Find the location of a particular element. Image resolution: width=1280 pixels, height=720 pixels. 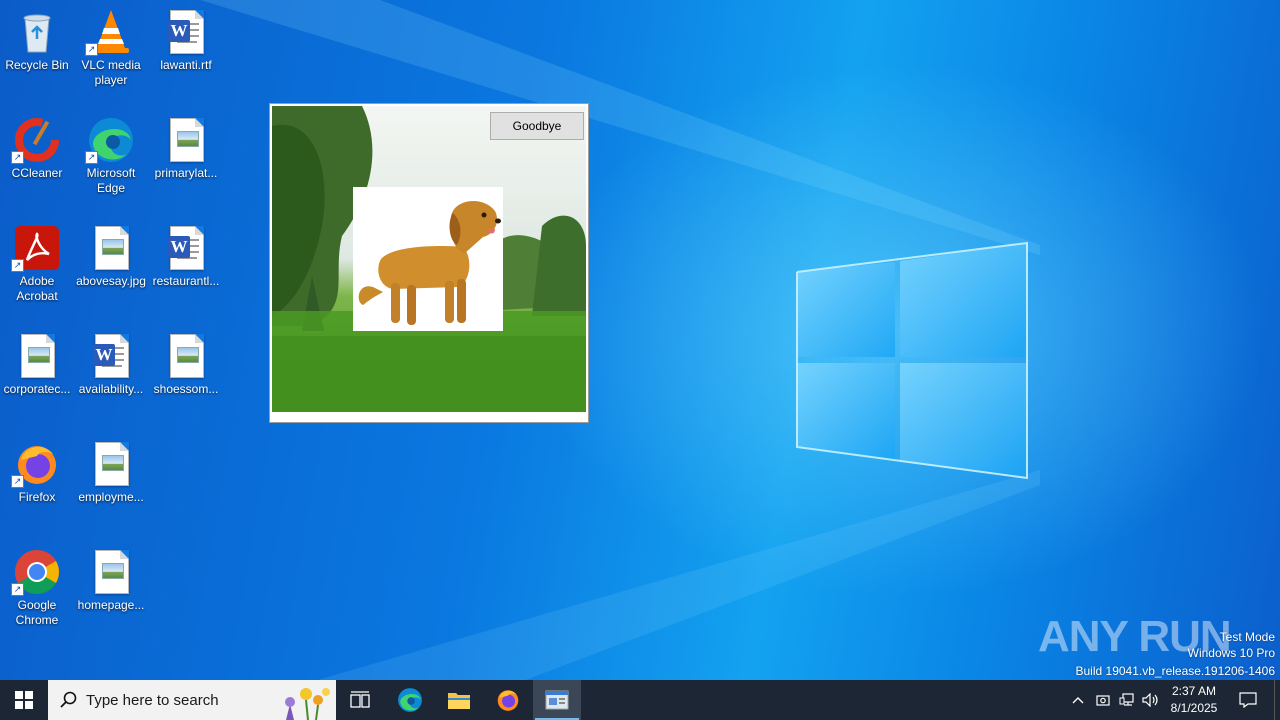

build-number-text: Build 19041.vb_release.191206-1406 is located at coordinates (1175, 671).